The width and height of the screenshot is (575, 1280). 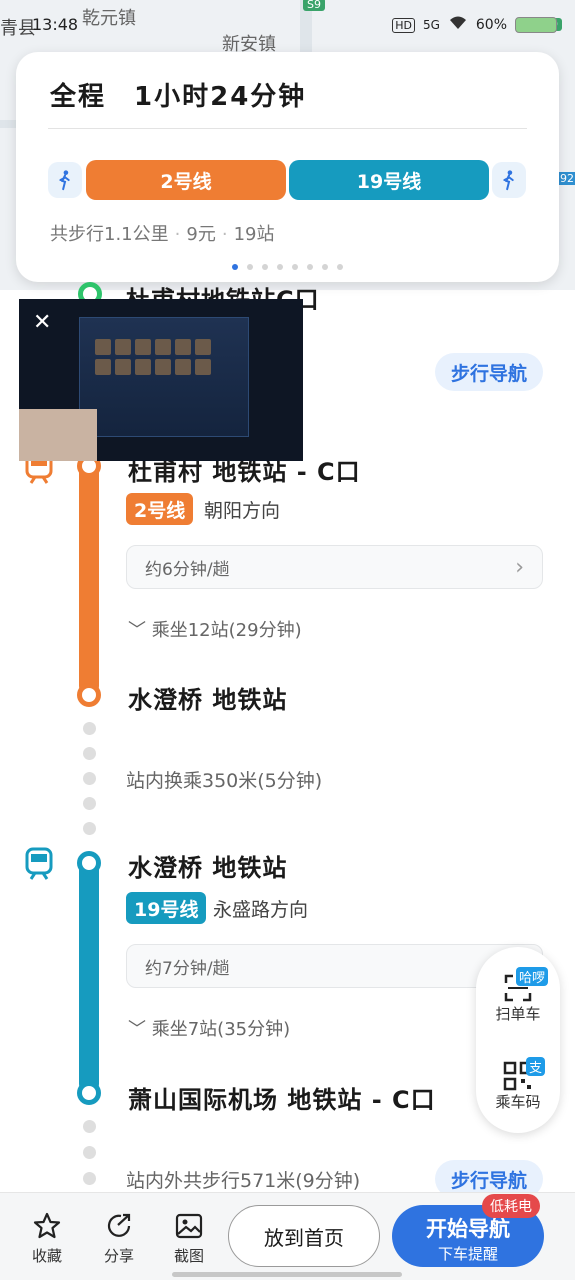 I want to click on frequency-text: 约7分钟/趟, so click(x=187, y=968).